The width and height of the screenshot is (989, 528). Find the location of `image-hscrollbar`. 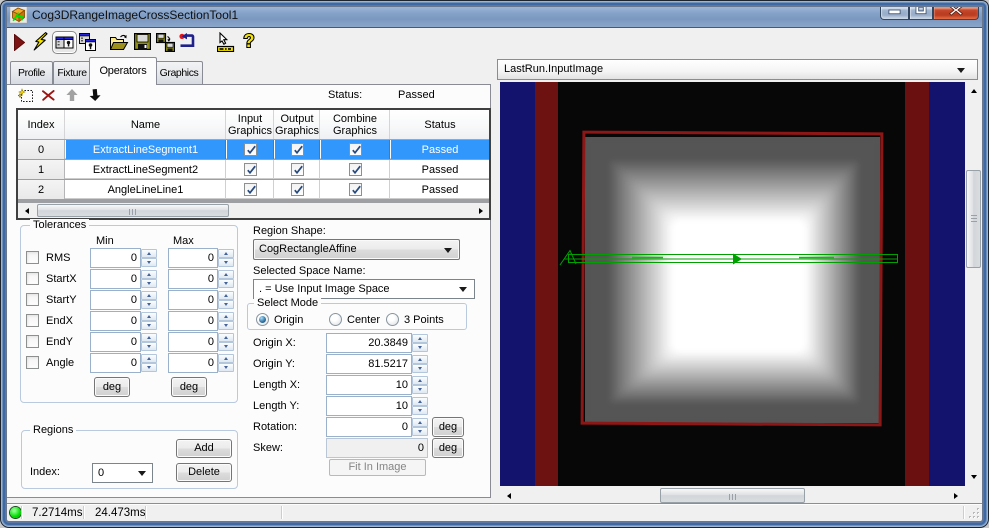

image-hscrollbar is located at coordinates (732, 495).